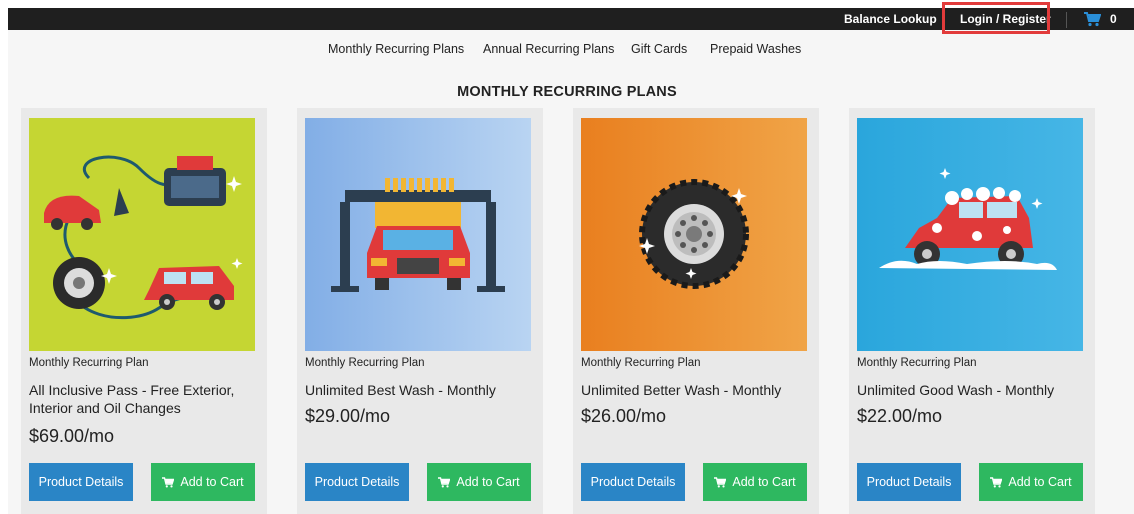 The image size is (1134, 514). What do you see at coordinates (421, 390) in the screenshot?
I see `product-name: Unlimited Best Wash - Monthly` at bounding box center [421, 390].